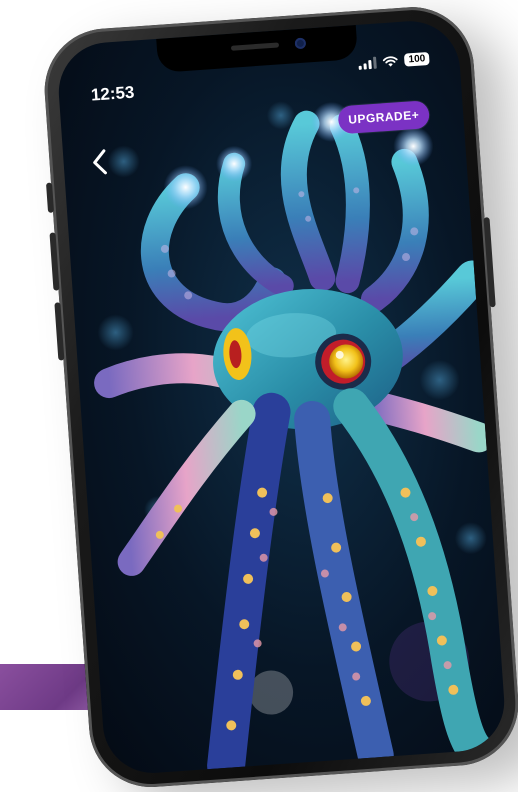 This screenshot has height=792, width=518. Describe the element at coordinates (390, 61) in the screenshot. I see `wifi-icon` at that location.